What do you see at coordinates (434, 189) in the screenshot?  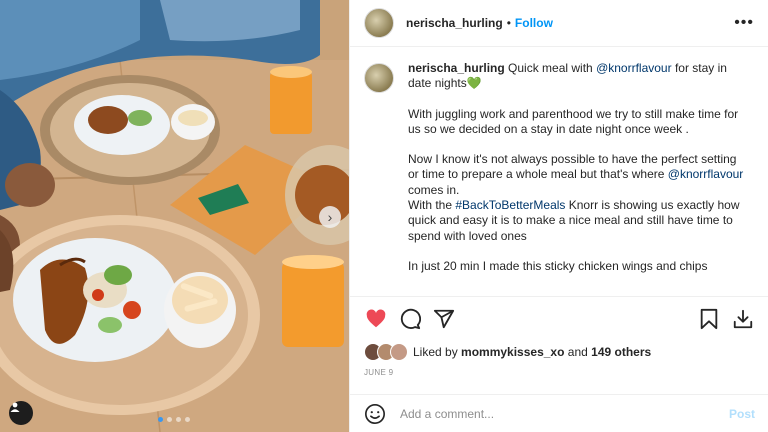 I see `caption-para3b: comes in.` at bounding box center [434, 189].